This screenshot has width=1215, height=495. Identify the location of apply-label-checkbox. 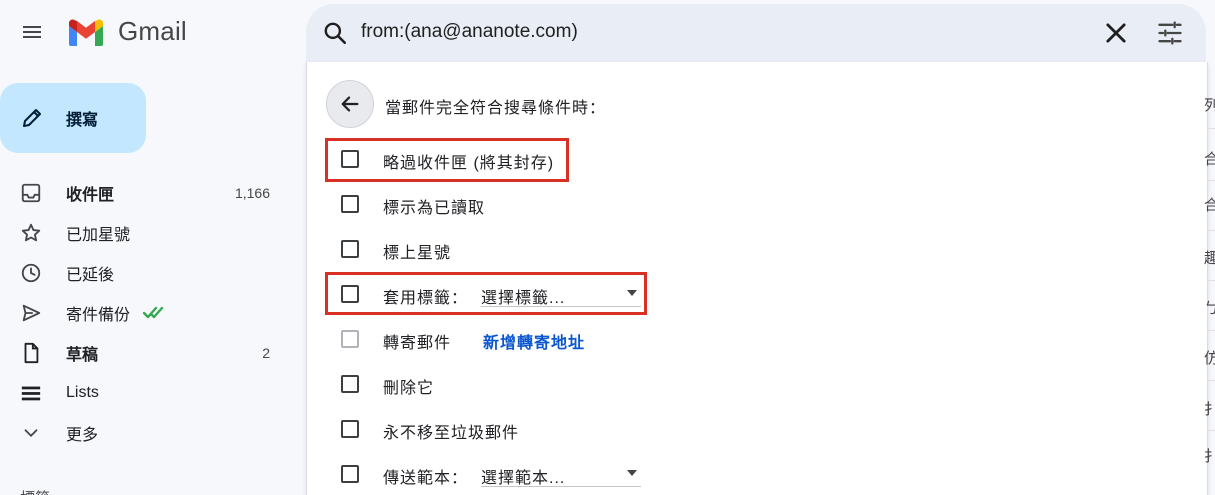
(350, 294).